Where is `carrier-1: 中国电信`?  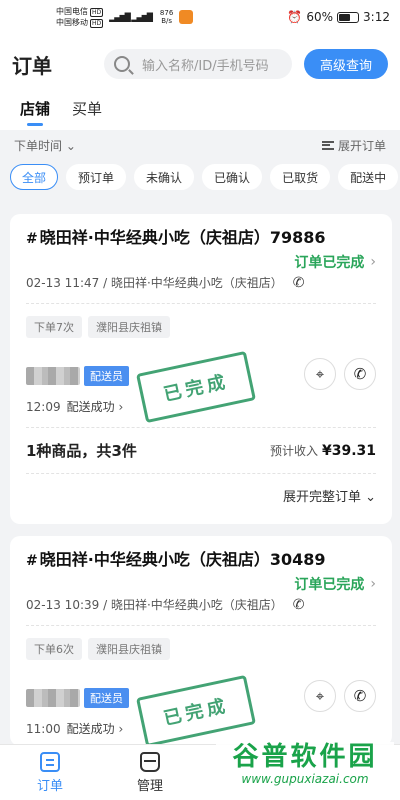
carrier-1: 中国电信 is located at coordinates (72, 11).